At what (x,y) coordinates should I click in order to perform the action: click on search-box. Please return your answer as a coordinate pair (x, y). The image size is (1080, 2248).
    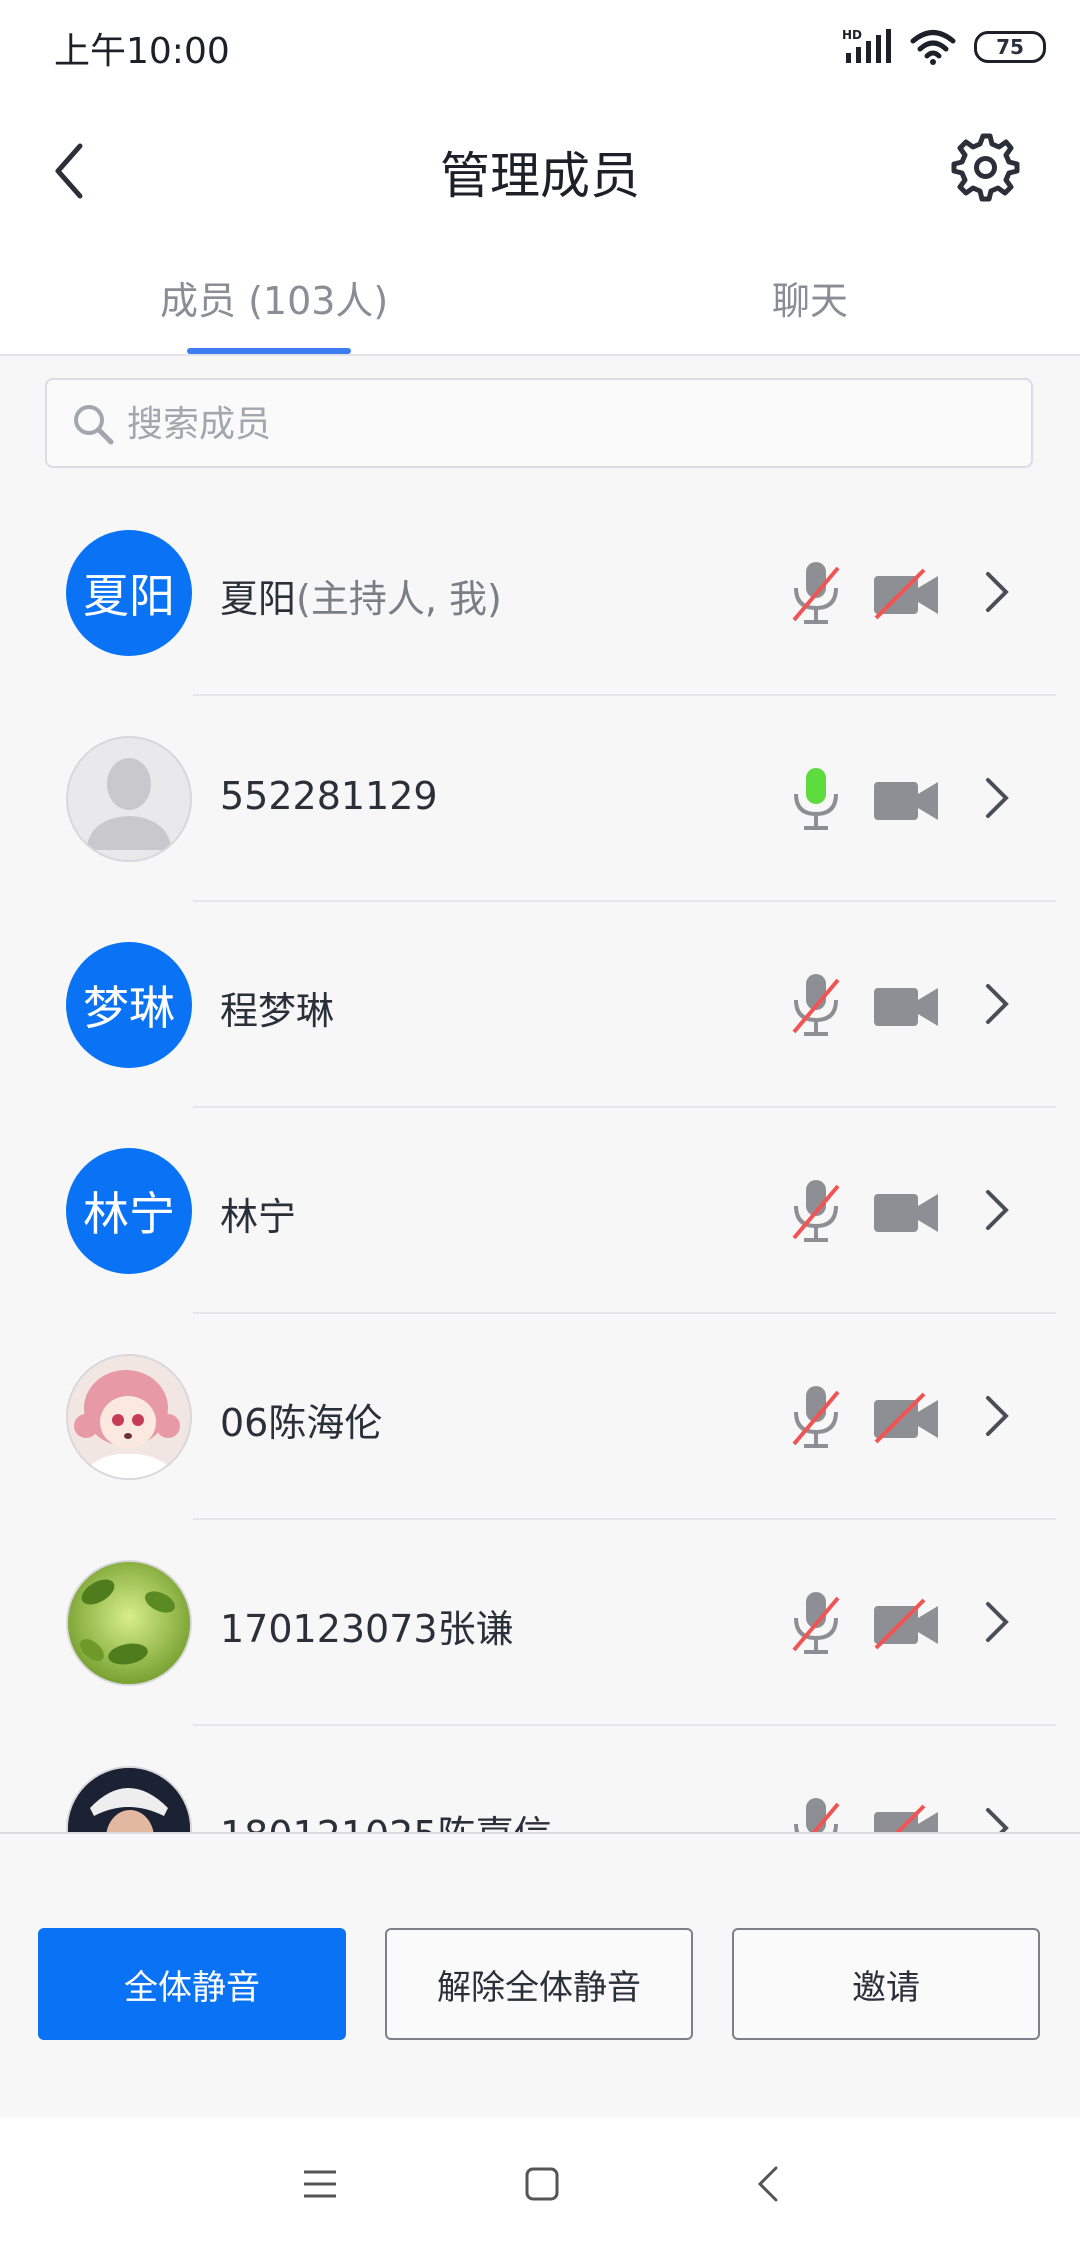
    Looking at the image, I should click on (539, 423).